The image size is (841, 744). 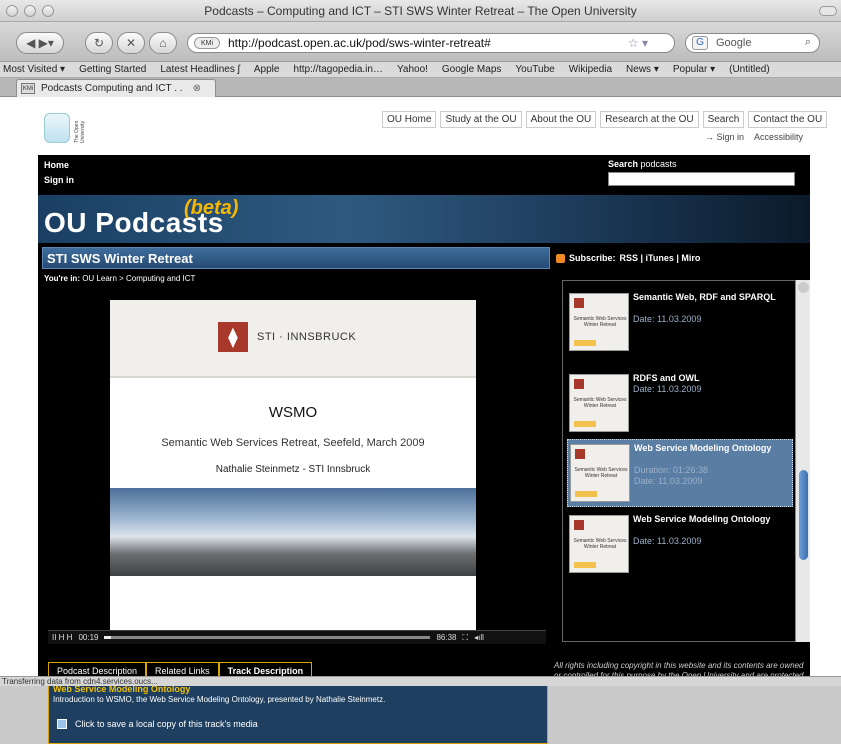 I want to click on volume-icon: ◂ıll, so click(x=479, y=637).